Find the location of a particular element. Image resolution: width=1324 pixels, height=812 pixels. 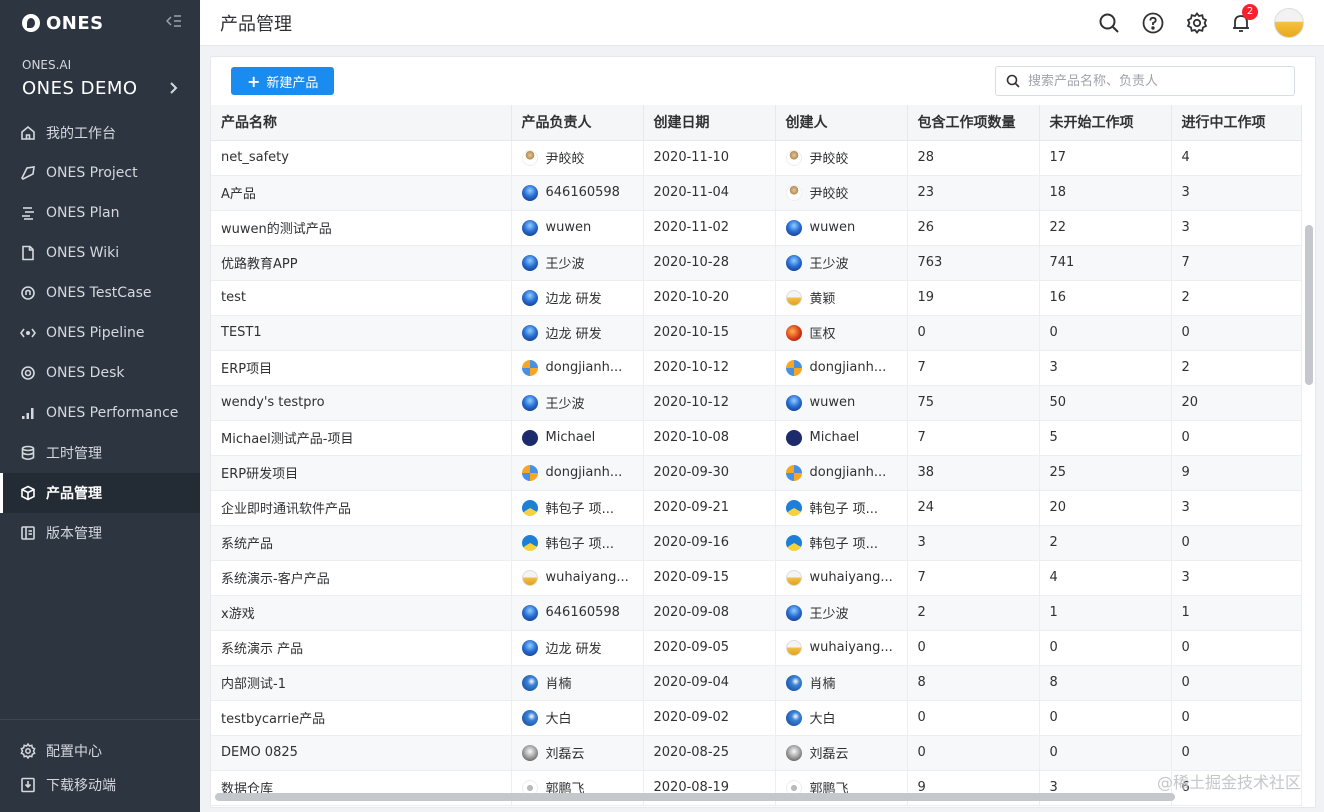

sidebar-footer-item-download: 下载移动端 is located at coordinates (100, 785).